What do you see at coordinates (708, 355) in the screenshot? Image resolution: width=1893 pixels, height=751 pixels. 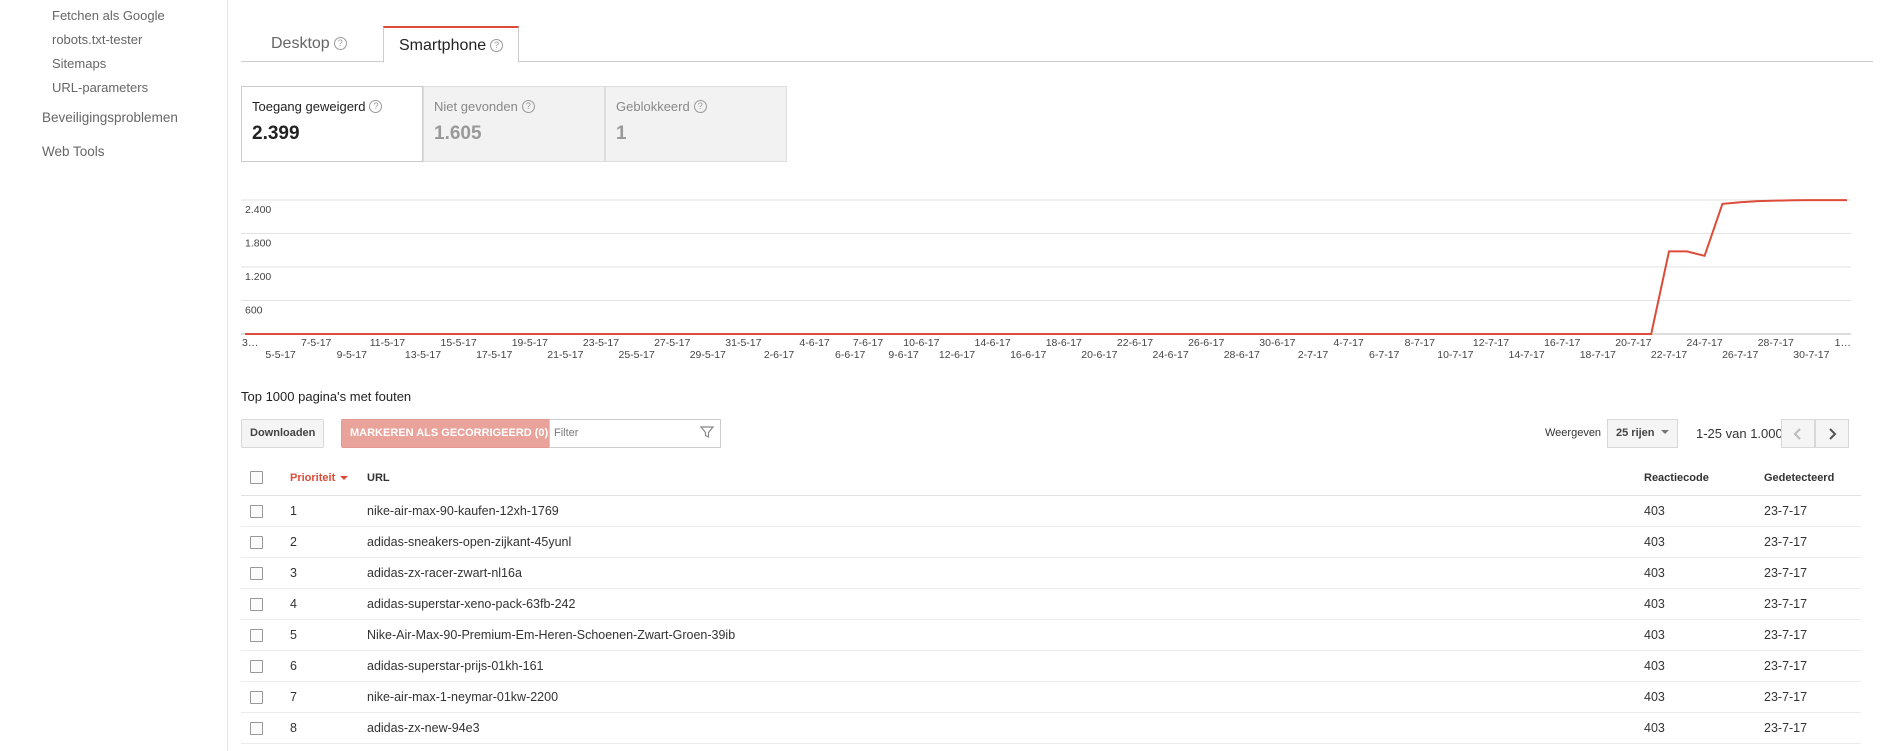 I see `x-tick-label: 29-5-17` at bounding box center [708, 355].